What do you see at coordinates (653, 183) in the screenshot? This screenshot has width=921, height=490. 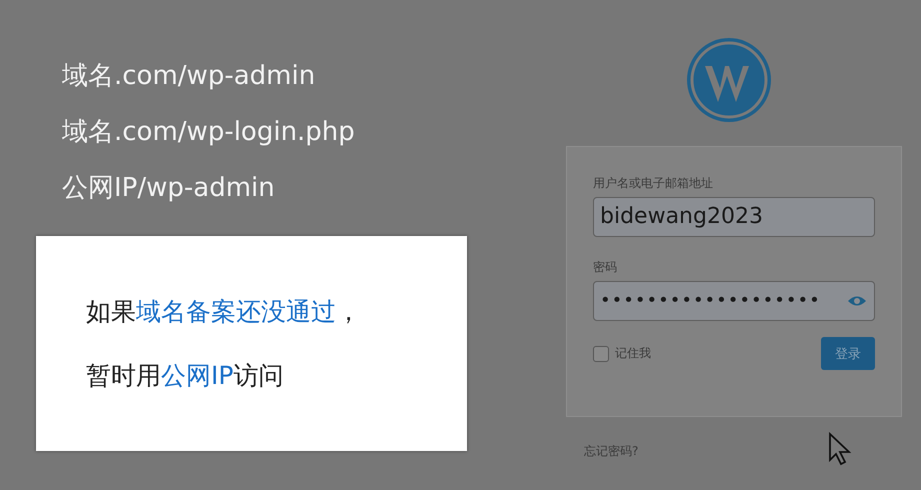 I see `username-label: 用户名或电子邮箱地址` at bounding box center [653, 183].